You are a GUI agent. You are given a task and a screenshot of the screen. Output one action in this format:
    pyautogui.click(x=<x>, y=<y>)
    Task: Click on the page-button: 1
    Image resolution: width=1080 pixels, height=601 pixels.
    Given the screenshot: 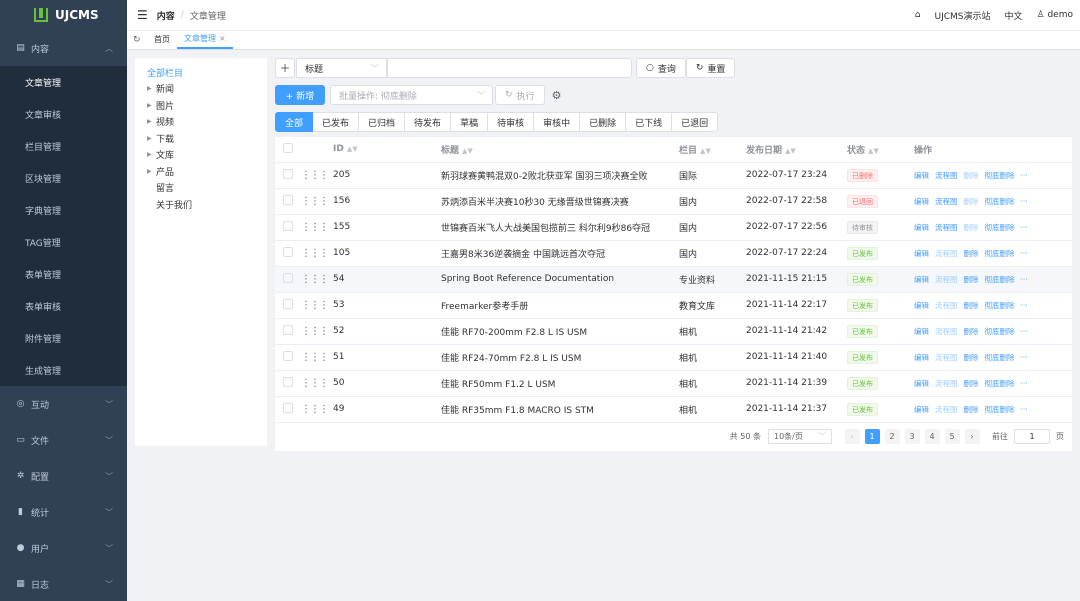 What is the action you would take?
    pyautogui.click(x=872, y=436)
    